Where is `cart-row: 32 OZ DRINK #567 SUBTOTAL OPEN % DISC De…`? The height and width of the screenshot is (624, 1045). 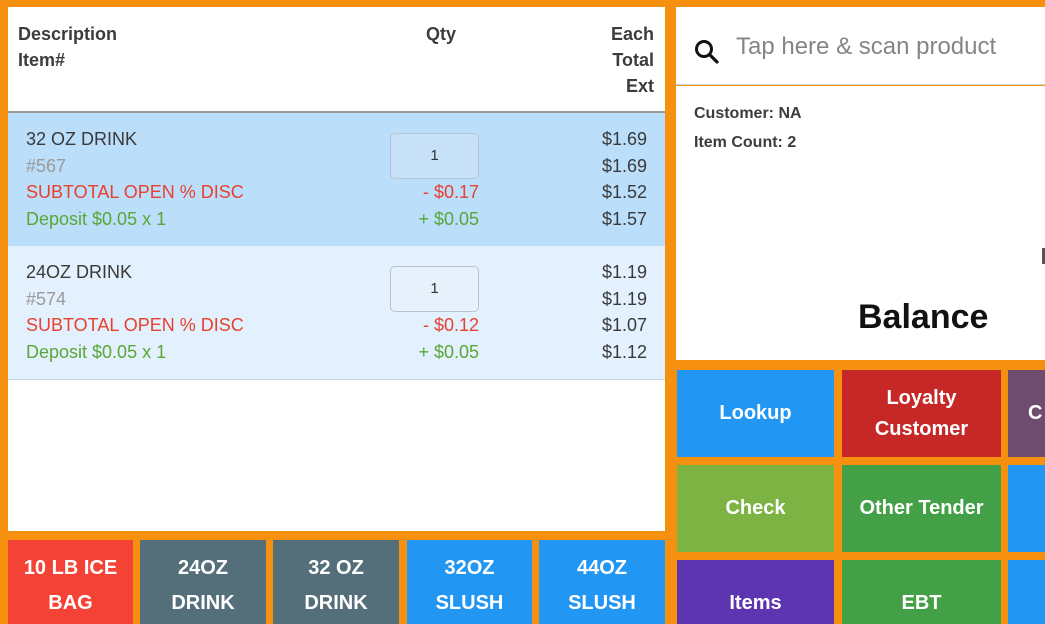
cart-row: 32 OZ DRINK #567 SUBTOTAL OPEN % DISC De… is located at coordinates (336, 179).